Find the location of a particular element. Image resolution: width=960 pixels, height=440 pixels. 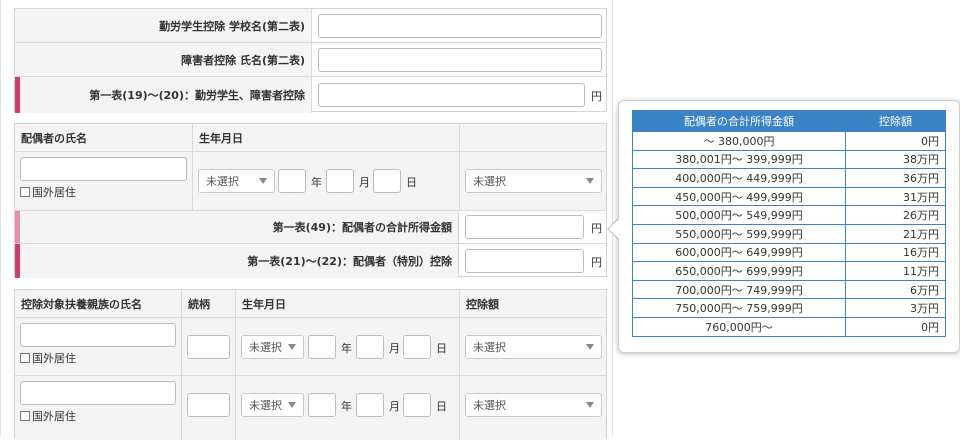

spouse-month-input is located at coordinates (340, 181).